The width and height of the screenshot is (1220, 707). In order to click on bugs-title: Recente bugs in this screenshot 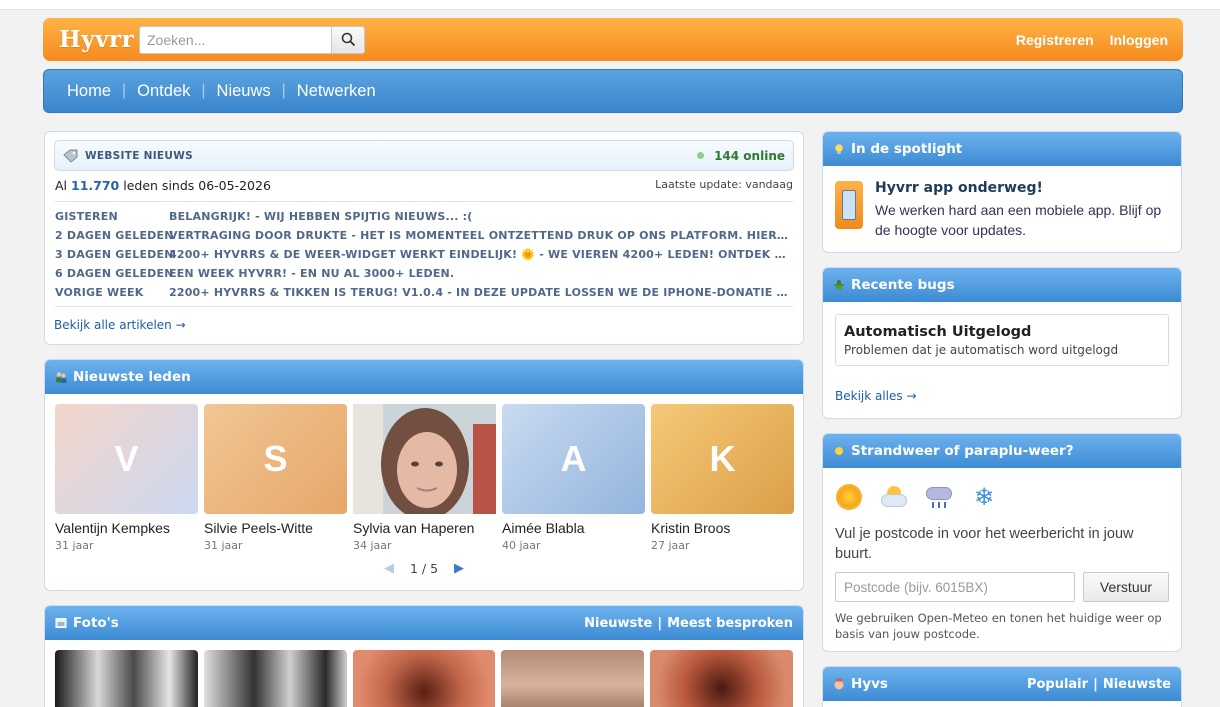, I will do `click(903, 285)`.